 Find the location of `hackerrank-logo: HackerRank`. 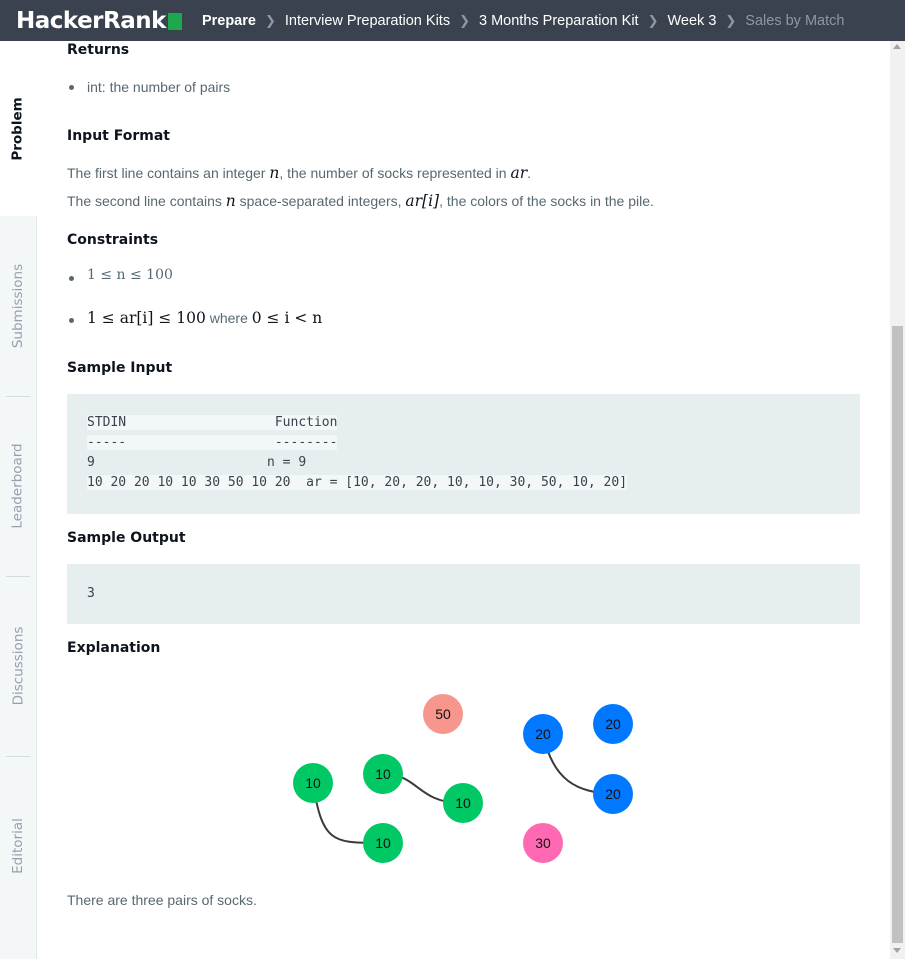

hackerrank-logo: HackerRank is located at coordinates (99, 21).